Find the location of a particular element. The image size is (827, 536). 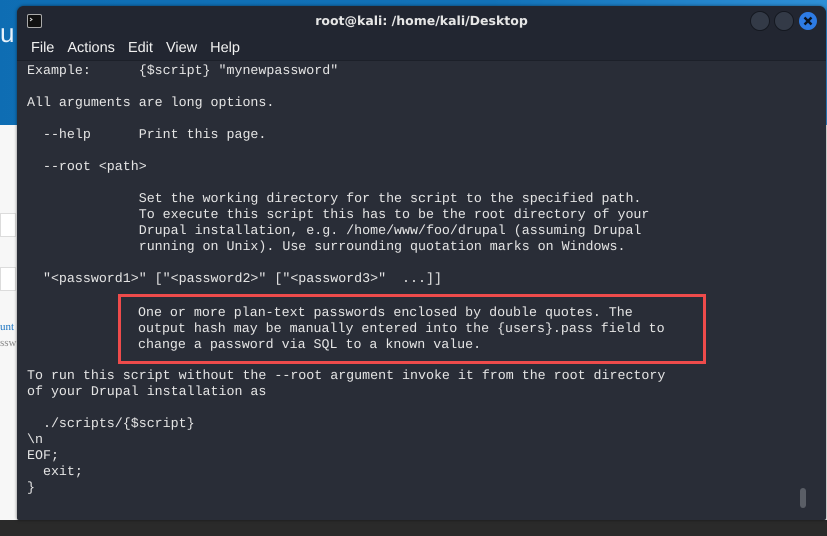

menu-item: View is located at coordinates (182, 48).